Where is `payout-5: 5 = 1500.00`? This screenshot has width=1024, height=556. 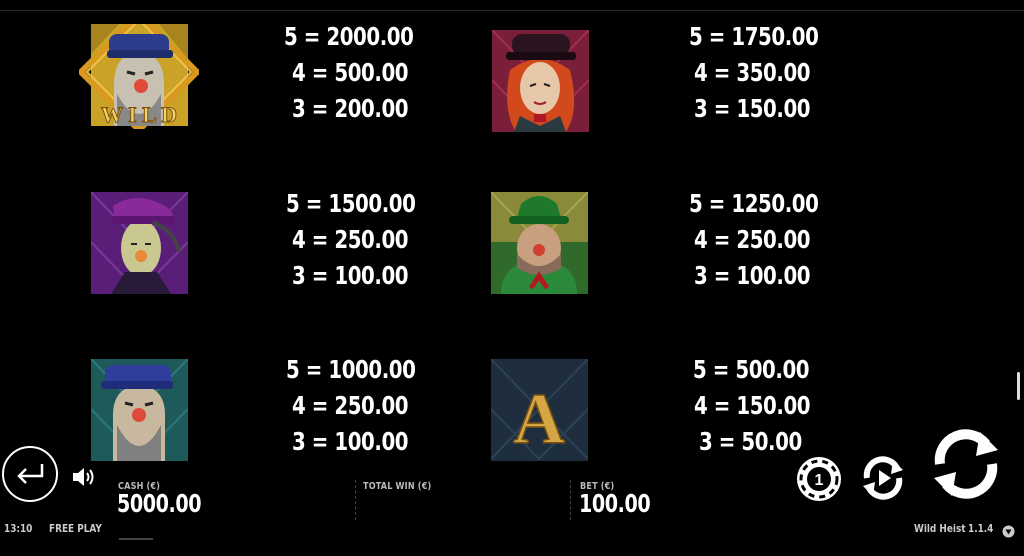 payout-5: 5 = 1500.00 is located at coordinates (351, 203).